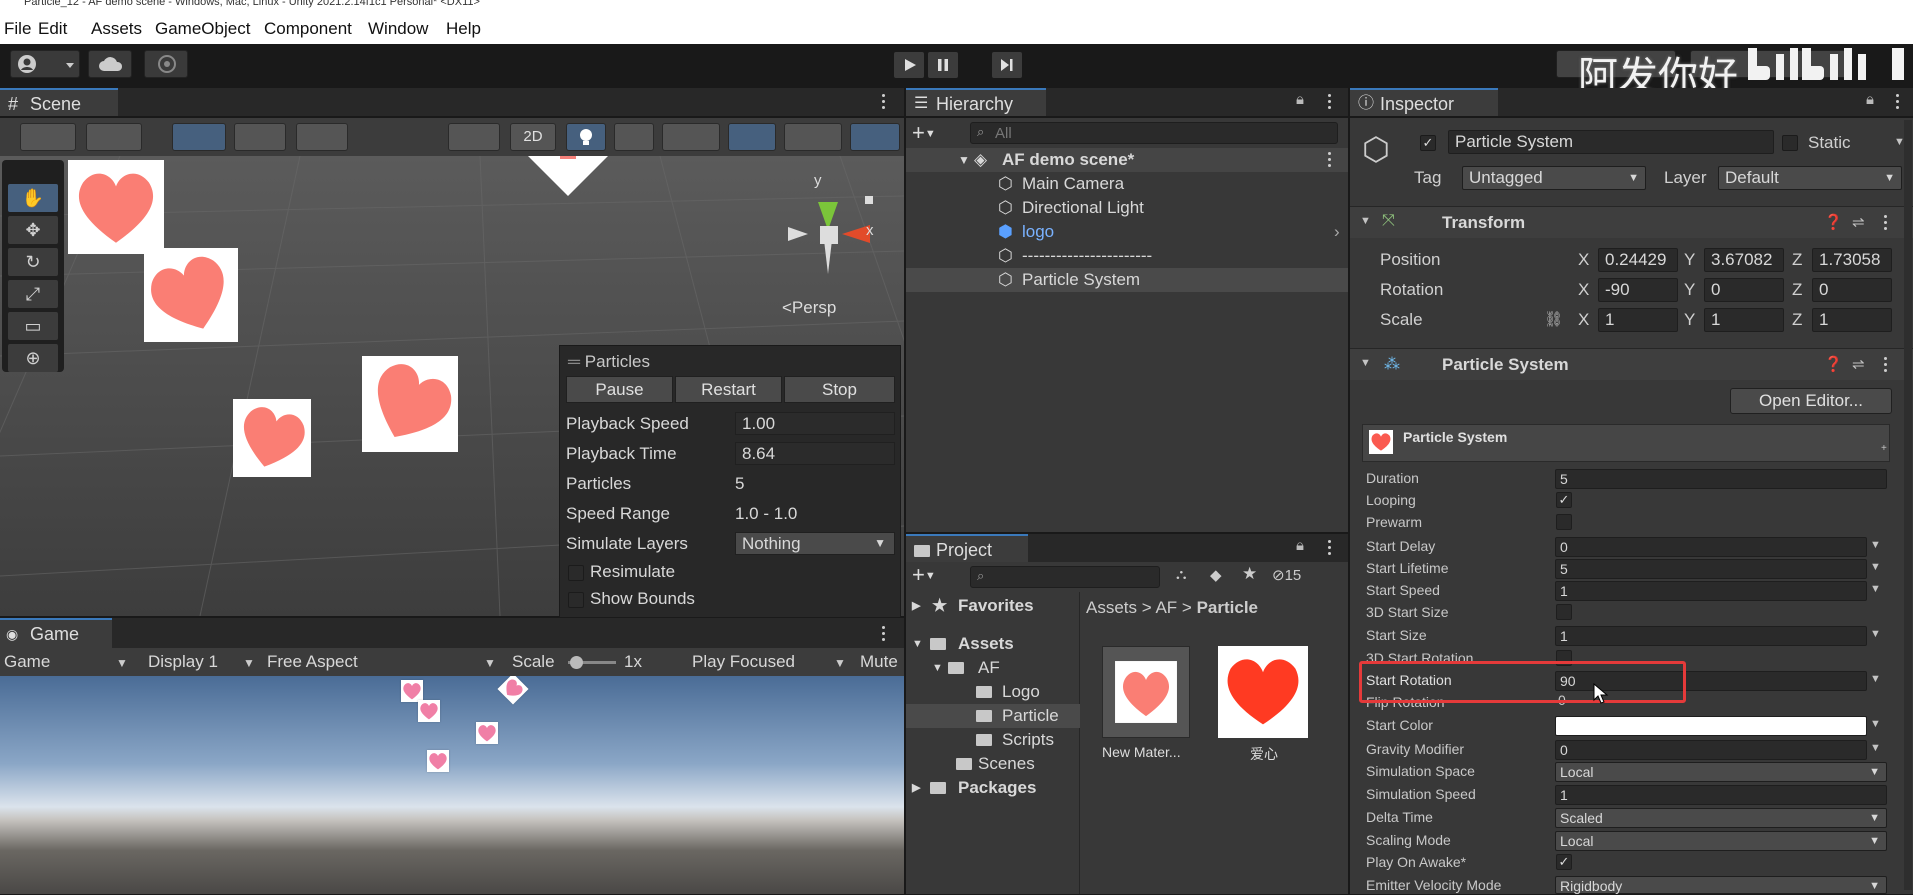 The width and height of the screenshot is (1913, 895). What do you see at coordinates (1127, 232) in the screenshot?
I see `hierarchy-item: ⬢ logo ›` at bounding box center [1127, 232].